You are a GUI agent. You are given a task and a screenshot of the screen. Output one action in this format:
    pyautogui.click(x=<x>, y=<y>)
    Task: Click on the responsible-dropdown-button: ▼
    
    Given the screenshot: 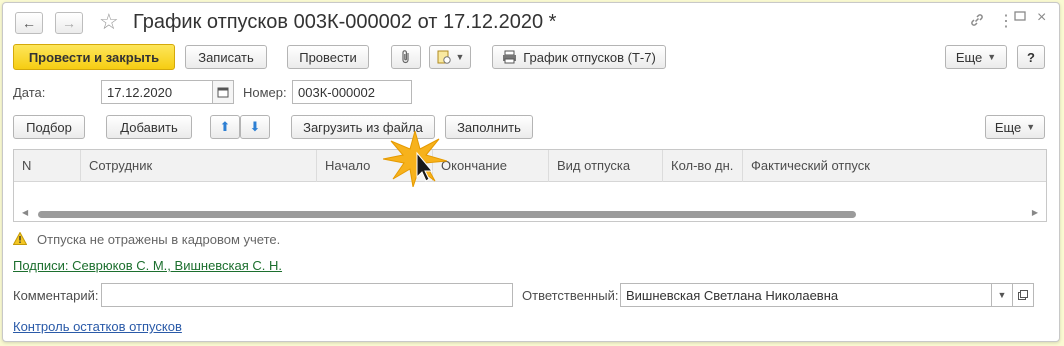 What is the action you would take?
    pyautogui.click(x=1002, y=295)
    